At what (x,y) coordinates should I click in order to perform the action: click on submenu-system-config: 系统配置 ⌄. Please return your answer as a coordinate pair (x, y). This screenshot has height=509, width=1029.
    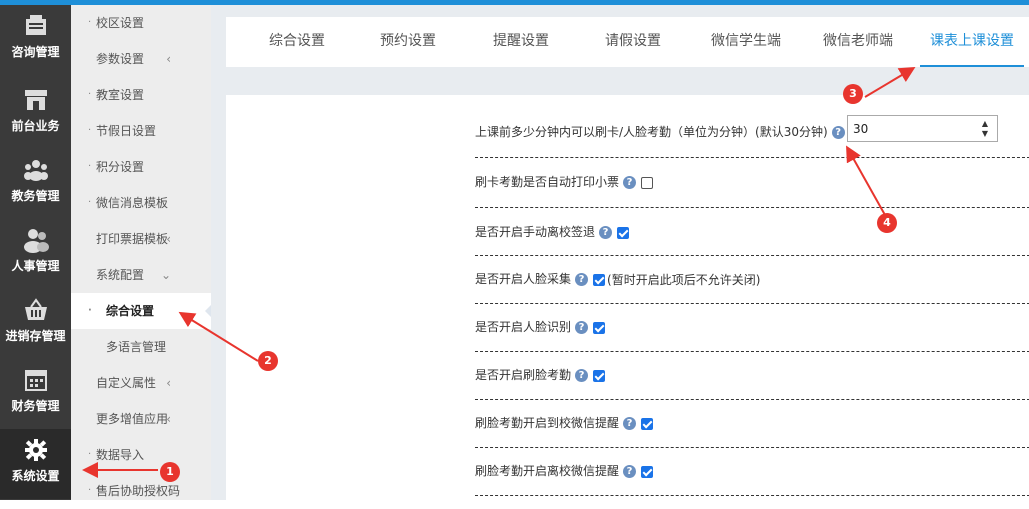
    Looking at the image, I should click on (141, 275).